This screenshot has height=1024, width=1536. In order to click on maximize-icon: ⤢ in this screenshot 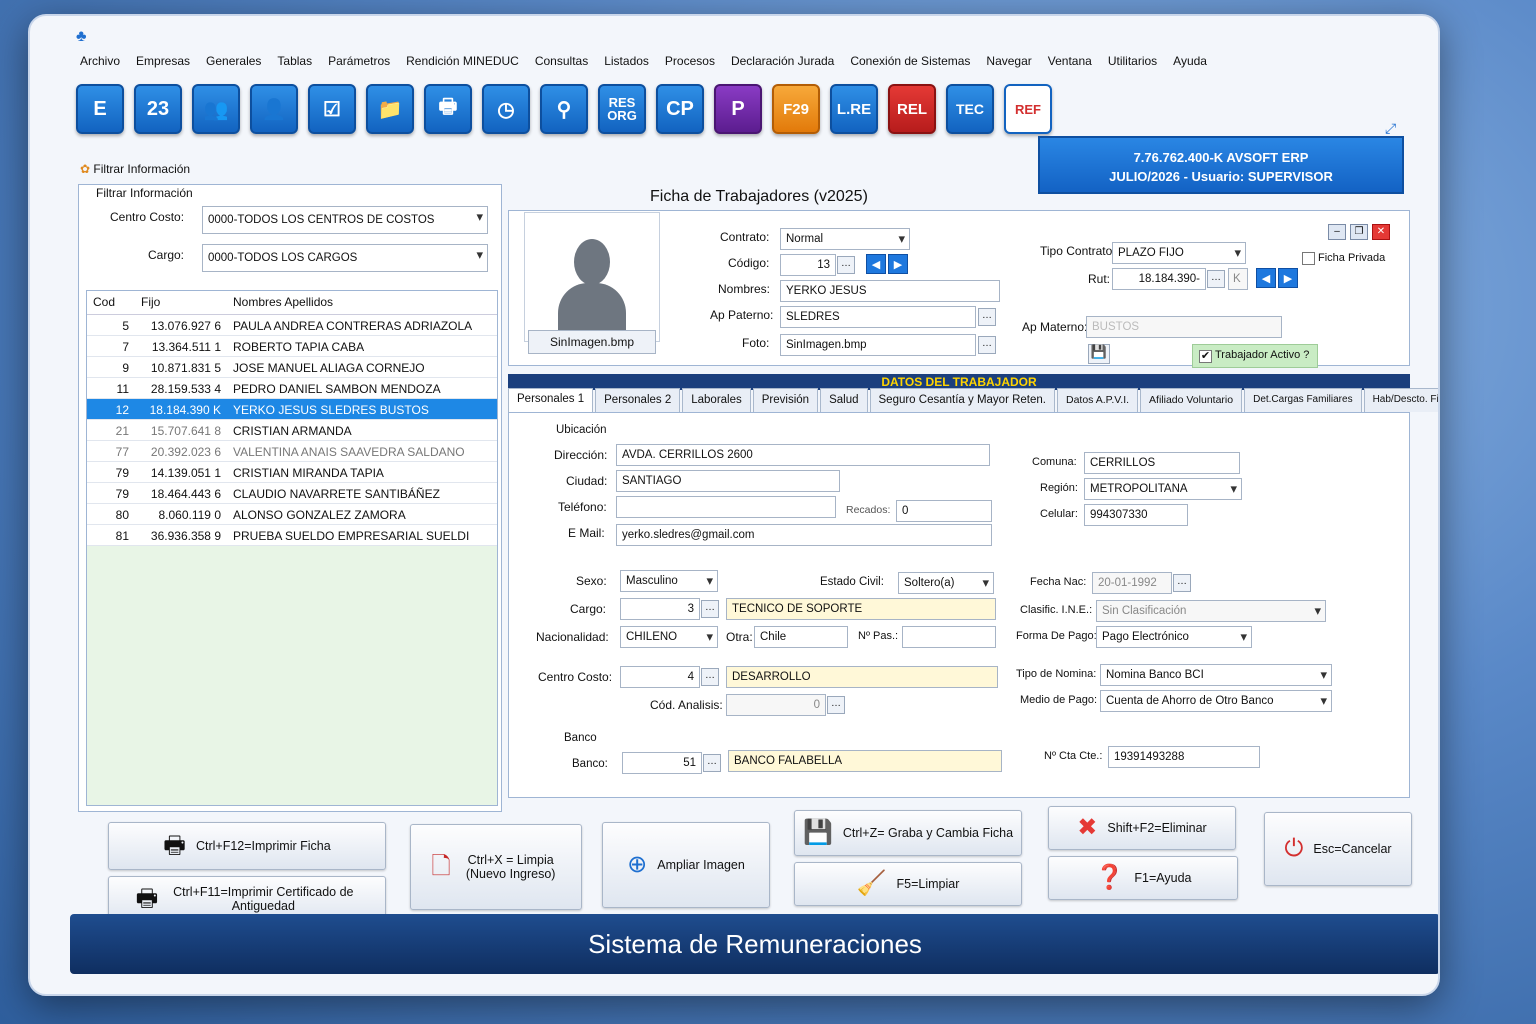, I will do `click(1390, 128)`.